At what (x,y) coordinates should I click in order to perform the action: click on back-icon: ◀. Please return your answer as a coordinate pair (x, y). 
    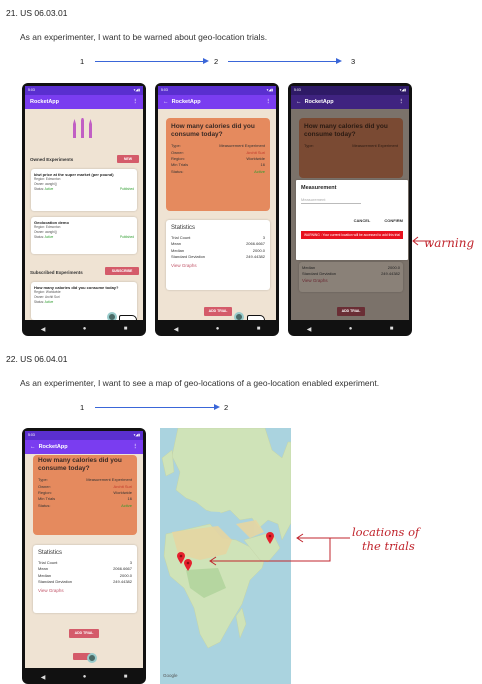
    Looking at the image, I should click on (43, 329).